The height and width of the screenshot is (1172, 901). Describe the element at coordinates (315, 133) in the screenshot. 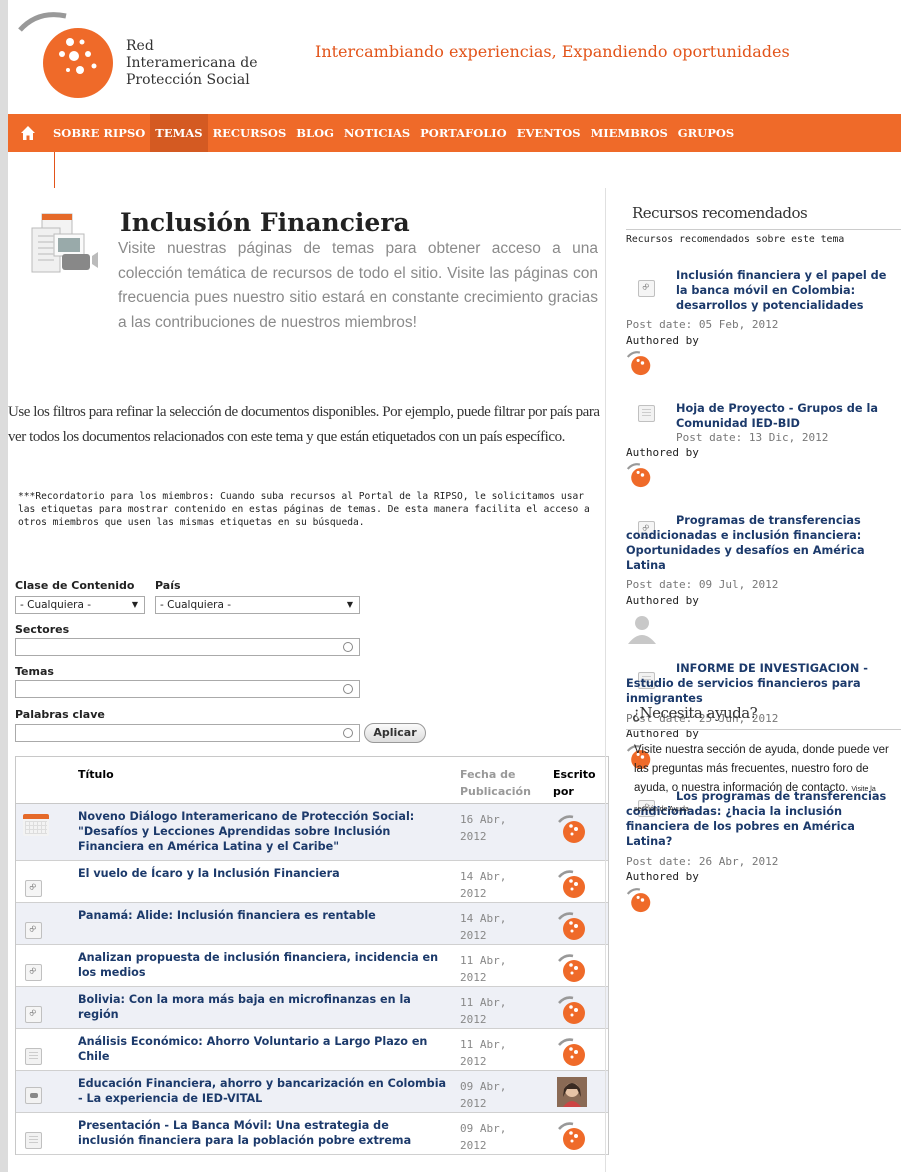

I see `nav-blog: BLOG` at that location.